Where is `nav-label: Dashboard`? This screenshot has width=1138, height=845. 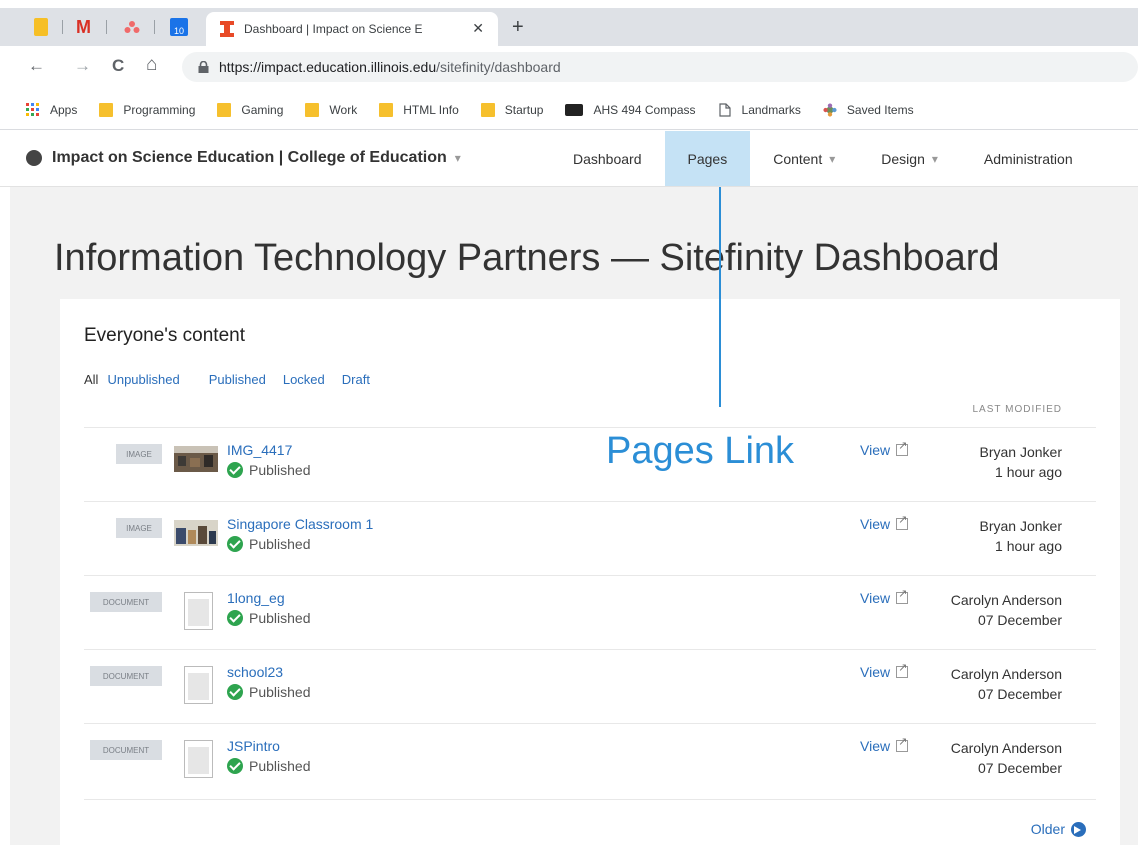
nav-label: Dashboard is located at coordinates (607, 158).